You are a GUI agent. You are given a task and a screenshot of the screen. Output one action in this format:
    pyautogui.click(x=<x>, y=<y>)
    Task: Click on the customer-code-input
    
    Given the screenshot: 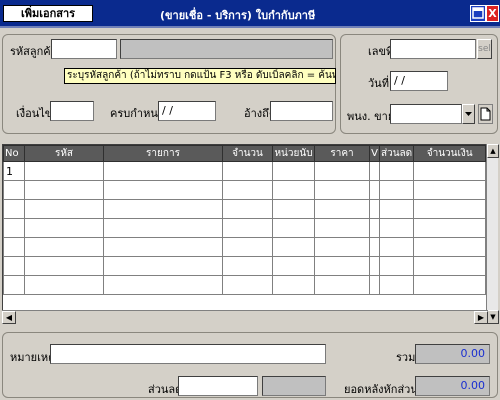 What is the action you would take?
    pyautogui.click(x=84, y=49)
    